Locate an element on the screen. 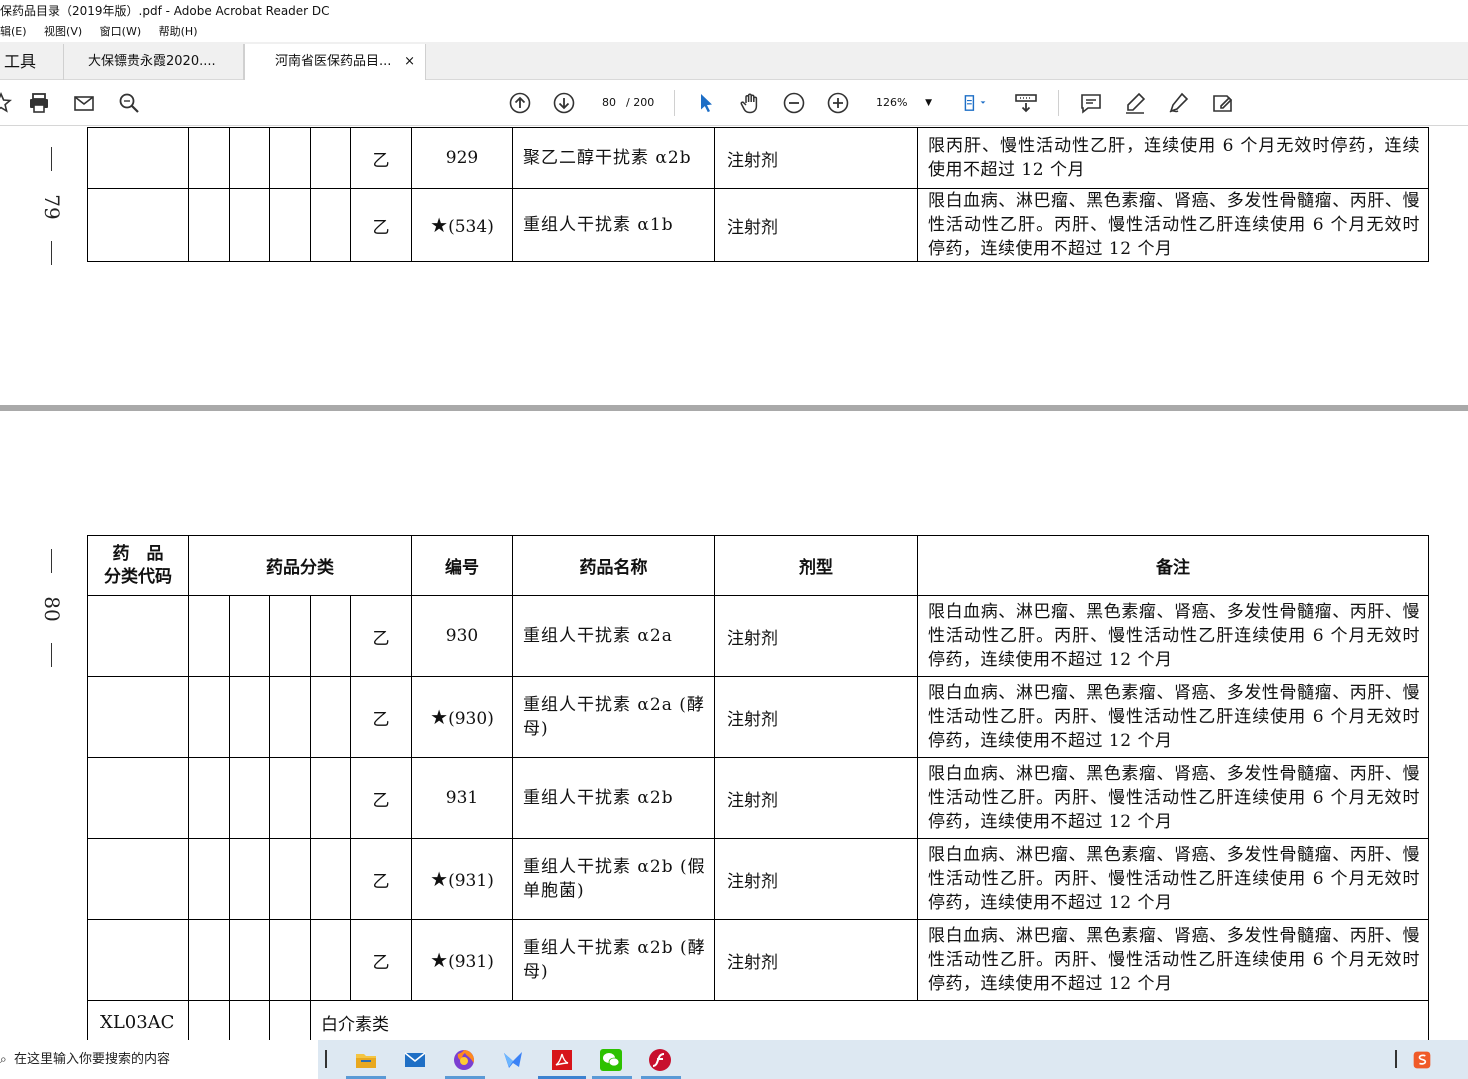 The height and width of the screenshot is (1079, 1468). taskbar-search-box: ⌕ 在这里输入你要搜索的内容 is located at coordinates (159, 1059).